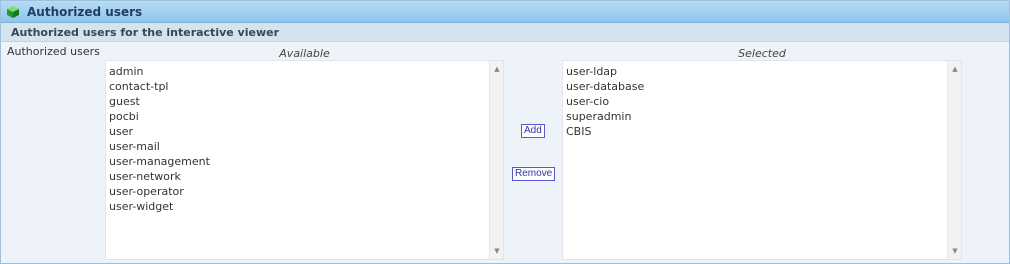 The height and width of the screenshot is (264, 1010). Describe the element at coordinates (159, 146) in the screenshot. I see `list-item: user-mail` at that location.